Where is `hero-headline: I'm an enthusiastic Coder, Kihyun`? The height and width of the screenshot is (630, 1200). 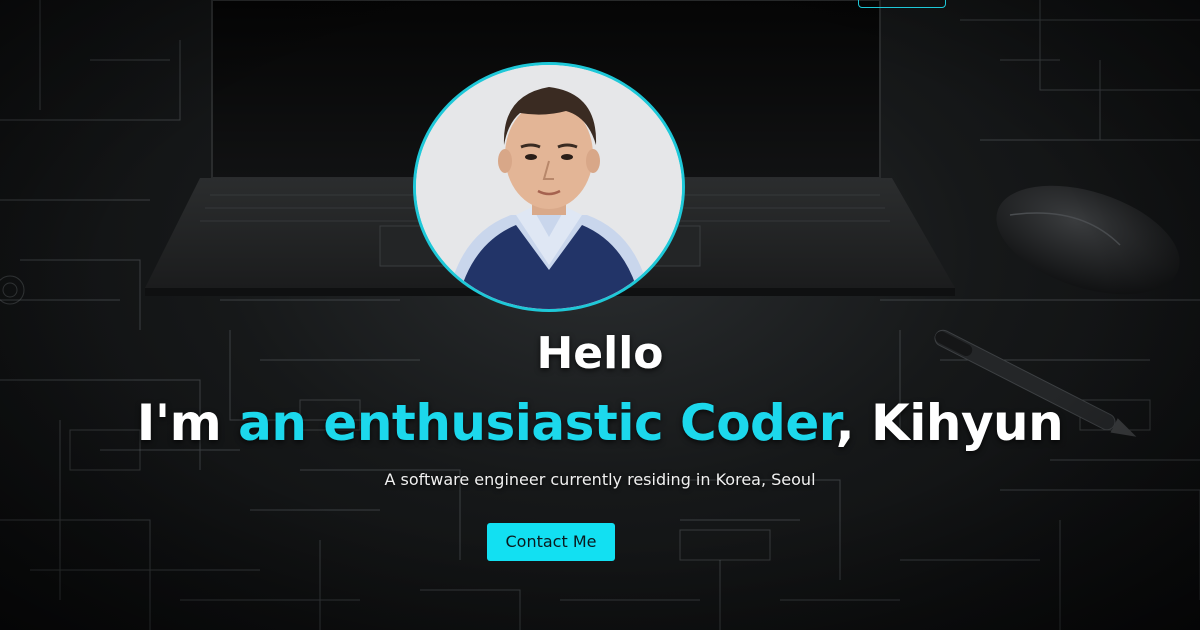
hero-headline: I'm an enthusiastic Coder, Kihyun is located at coordinates (600, 423).